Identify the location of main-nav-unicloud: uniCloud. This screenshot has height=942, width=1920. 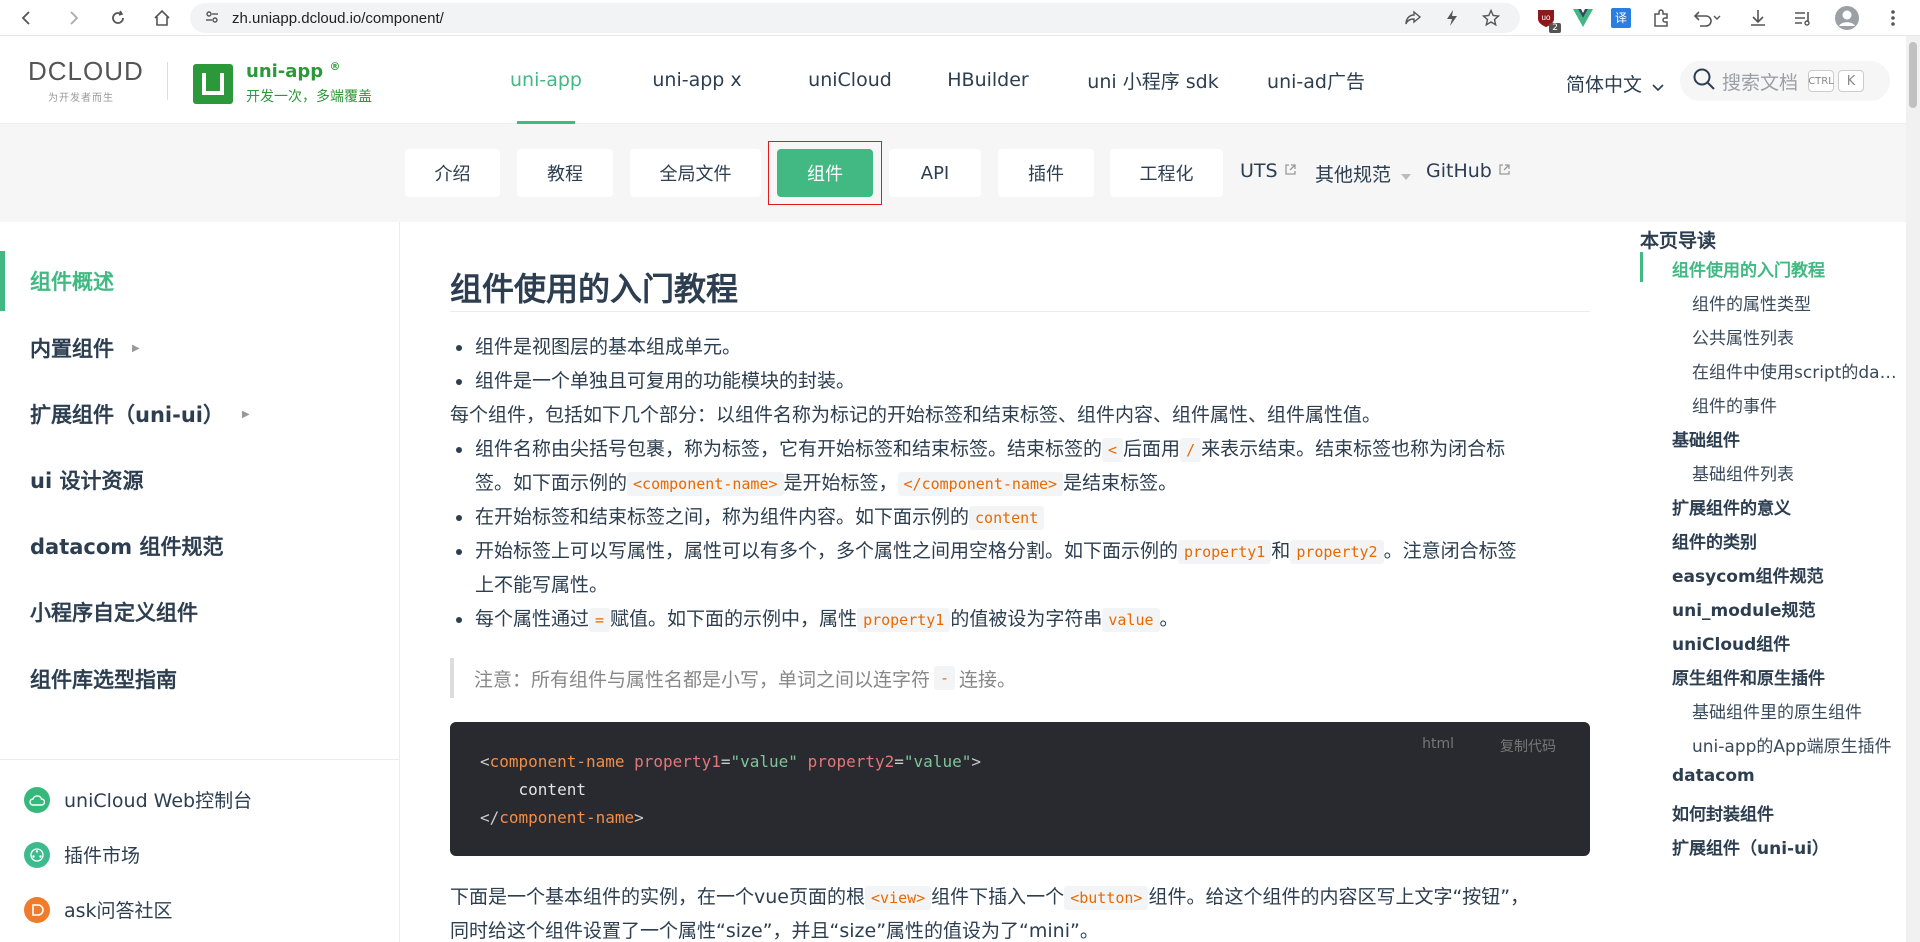
(850, 80).